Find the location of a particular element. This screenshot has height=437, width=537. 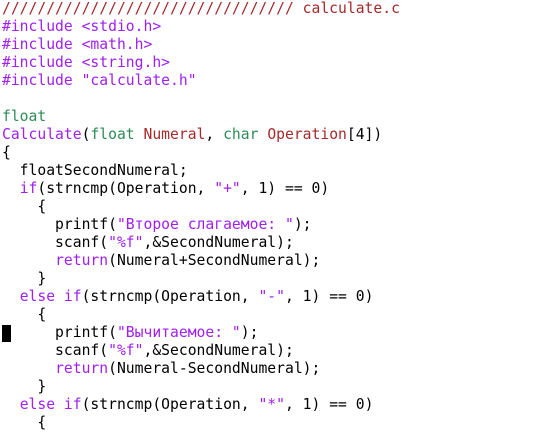

code-token: <math.h> is located at coordinates (117, 44).